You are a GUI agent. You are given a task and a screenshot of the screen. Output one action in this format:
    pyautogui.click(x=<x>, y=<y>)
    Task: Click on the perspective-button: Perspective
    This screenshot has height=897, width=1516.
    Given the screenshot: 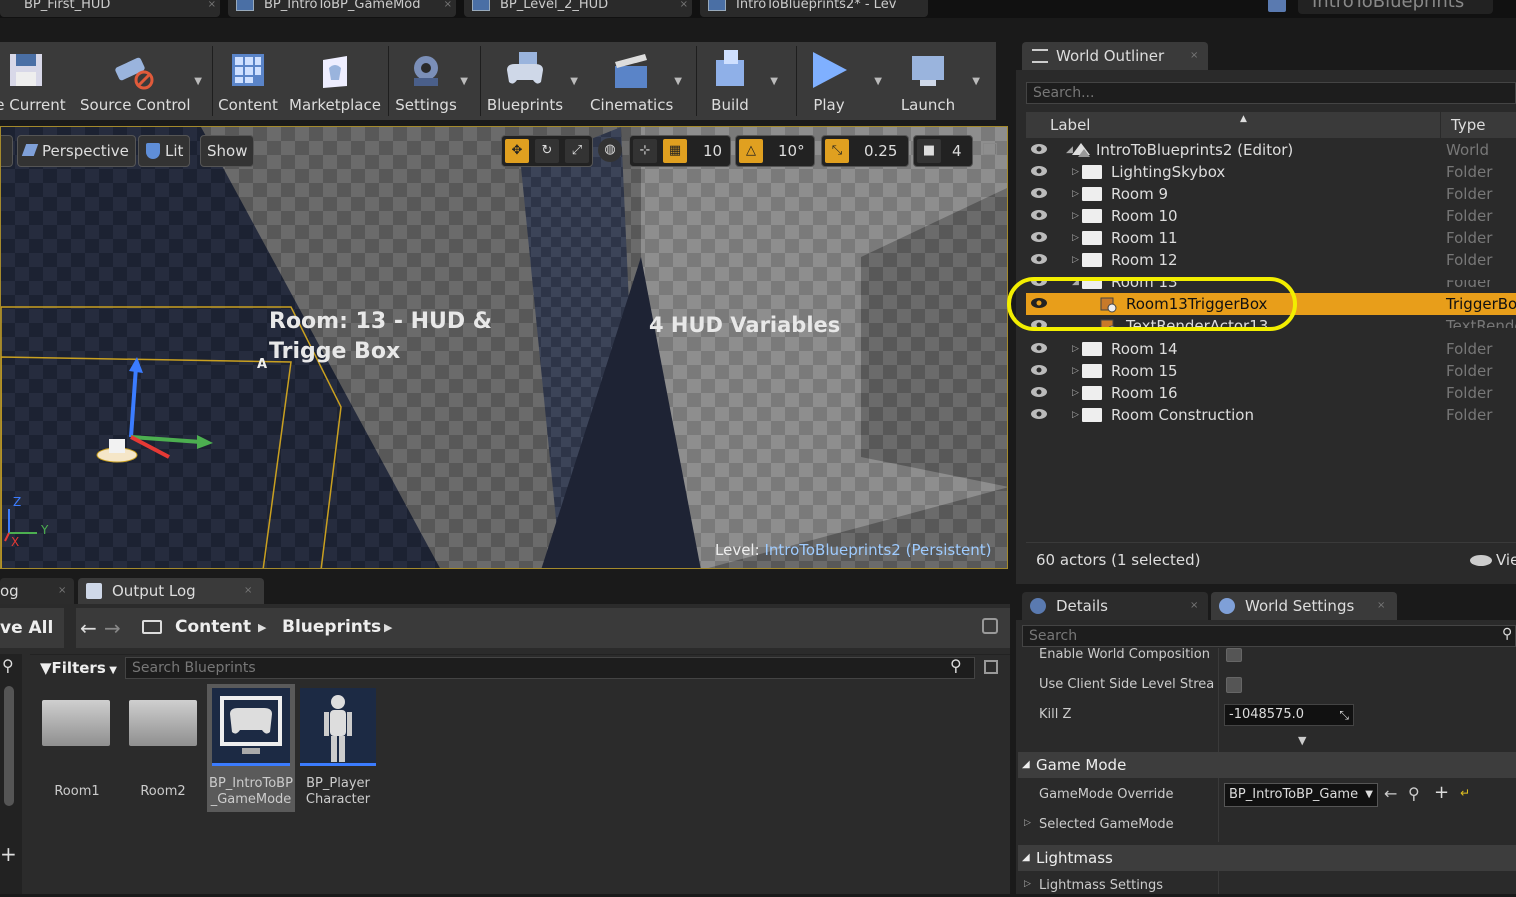 What is the action you would take?
    pyautogui.click(x=76, y=151)
    